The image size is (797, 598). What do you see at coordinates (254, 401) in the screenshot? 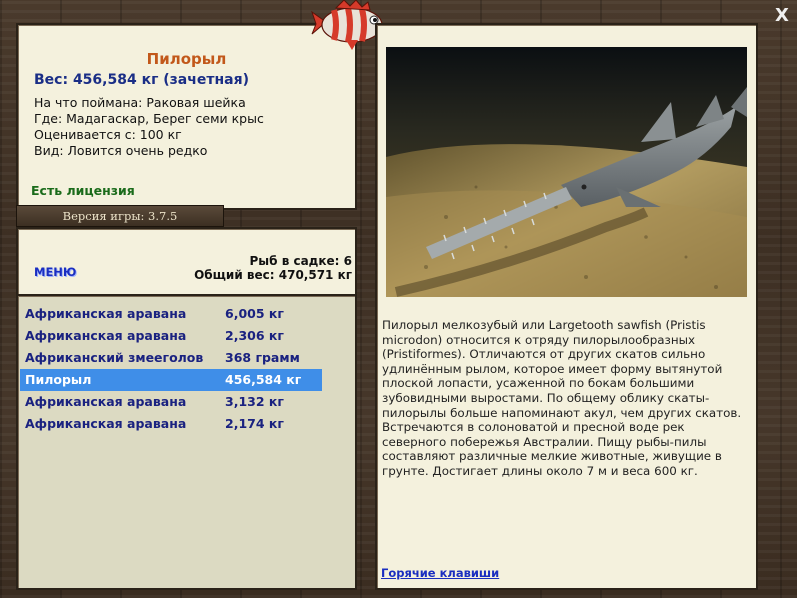
I see `fish-list-row-weight: 3,132 кг` at bounding box center [254, 401].